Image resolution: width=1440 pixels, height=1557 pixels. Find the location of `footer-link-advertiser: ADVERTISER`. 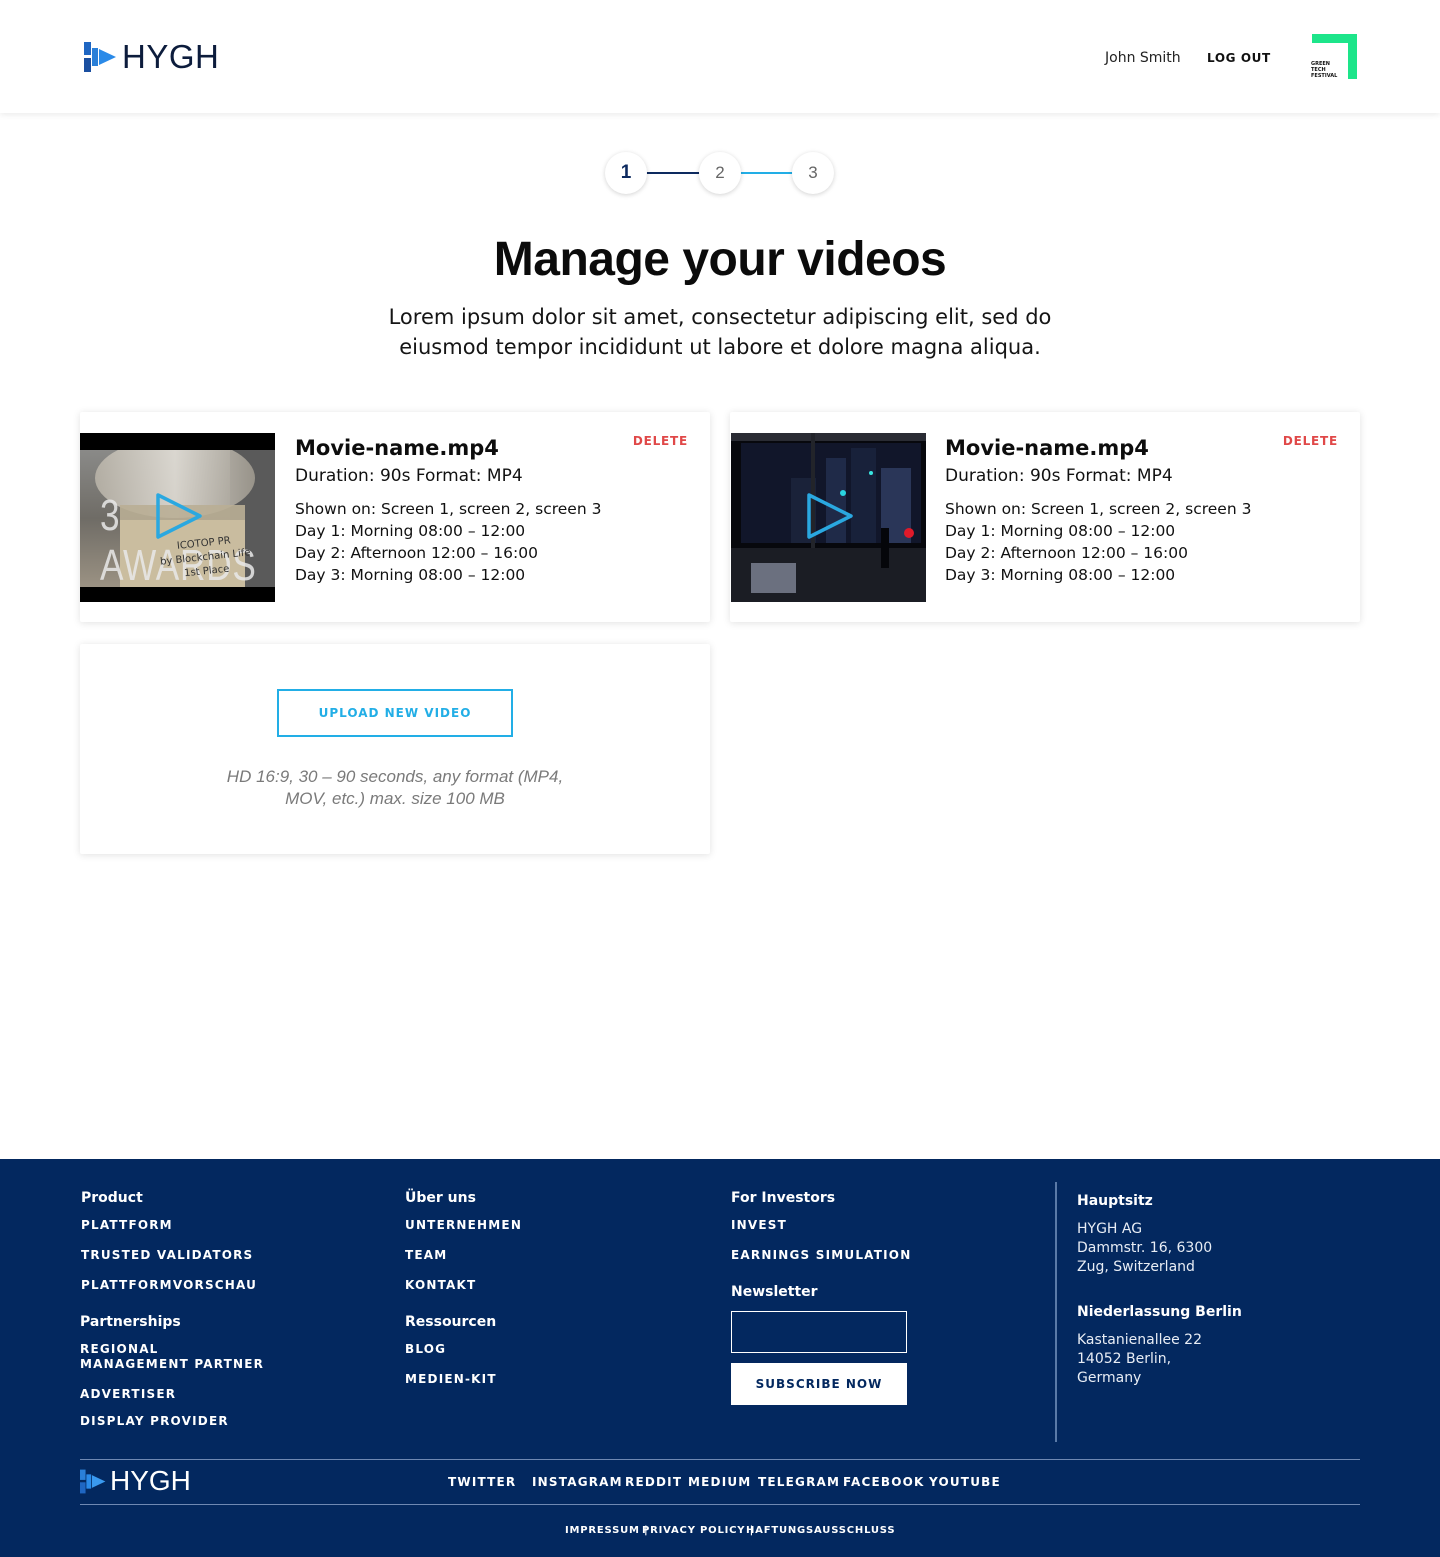

footer-link-advertiser: ADVERTISER is located at coordinates (128, 1394).